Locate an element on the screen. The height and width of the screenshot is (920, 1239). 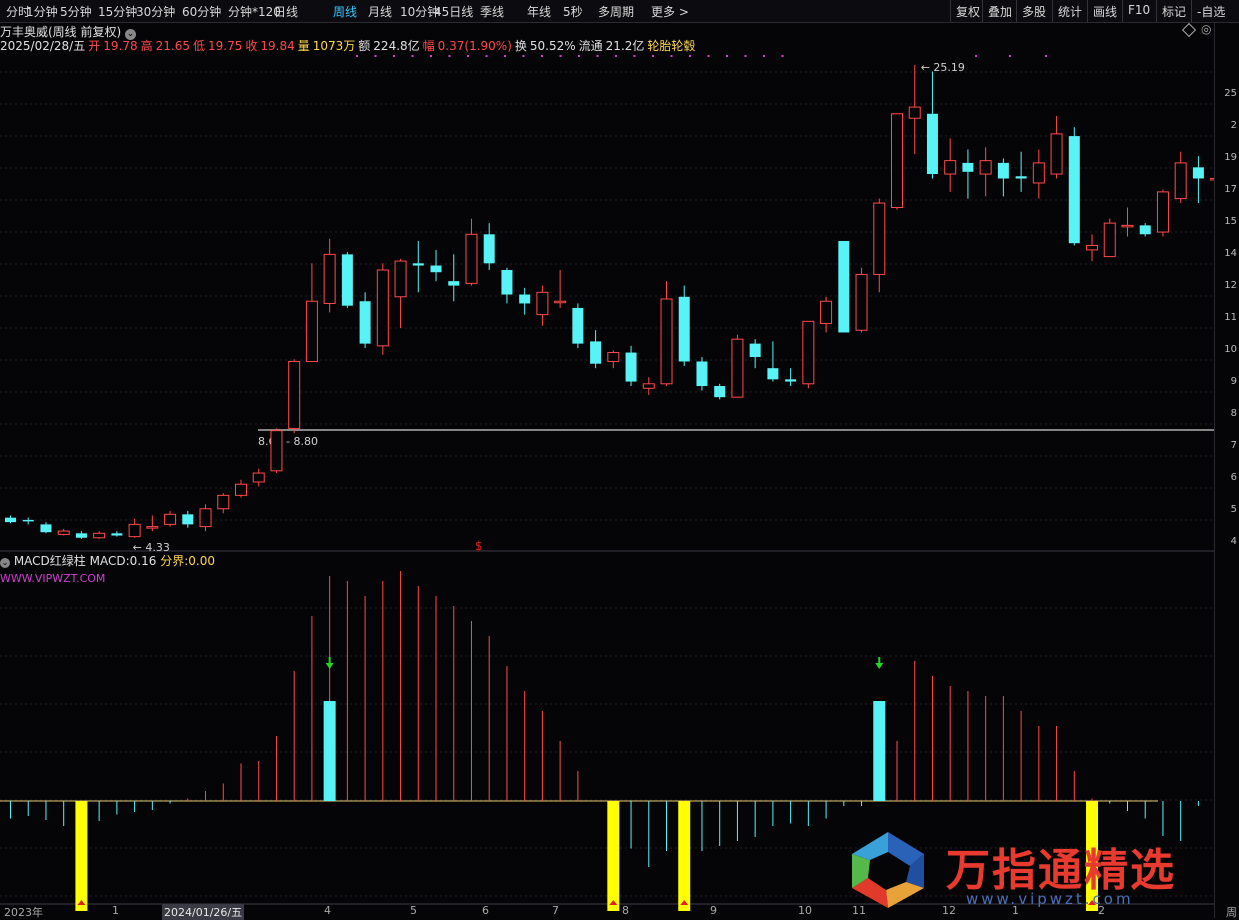
price-tick-label: 7 is located at coordinates (1233, 445).